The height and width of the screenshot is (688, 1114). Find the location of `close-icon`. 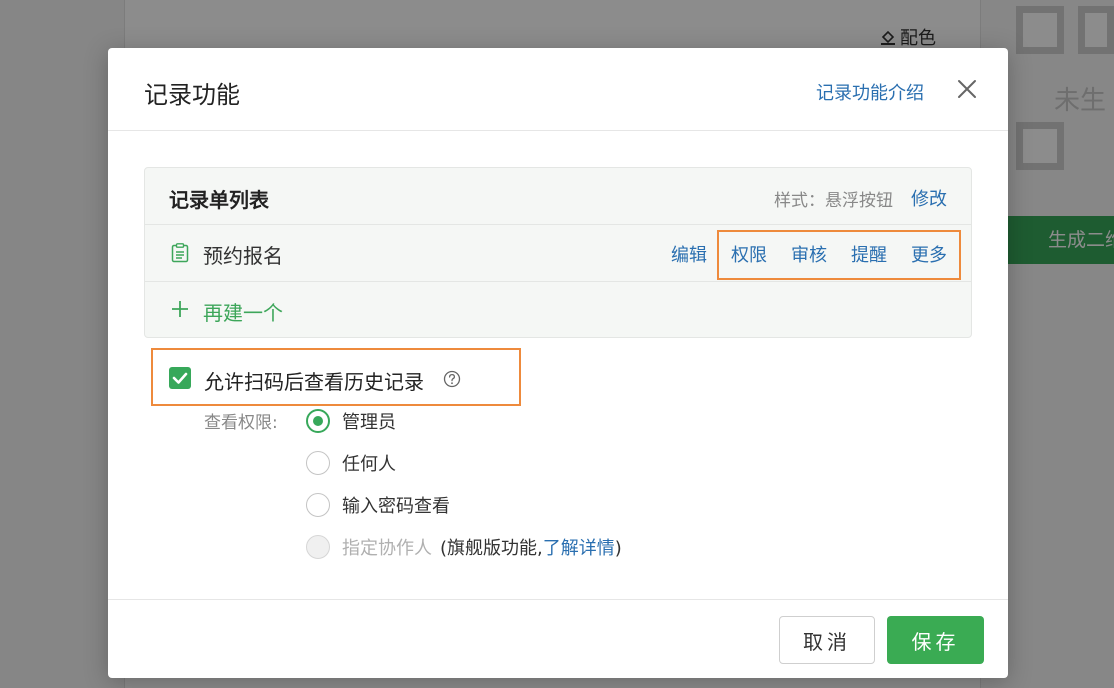

close-icon is located at coordinates (967, 89).